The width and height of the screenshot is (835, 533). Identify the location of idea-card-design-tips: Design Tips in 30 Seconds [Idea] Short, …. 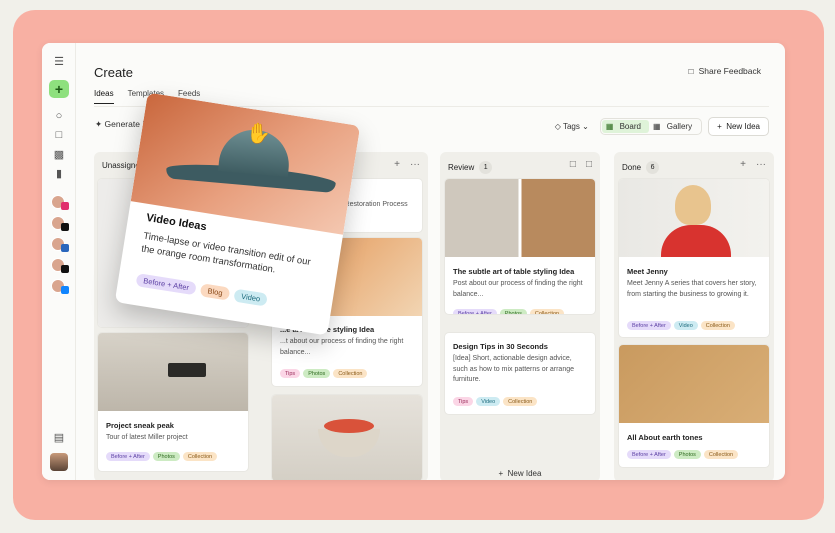
(520, 373).